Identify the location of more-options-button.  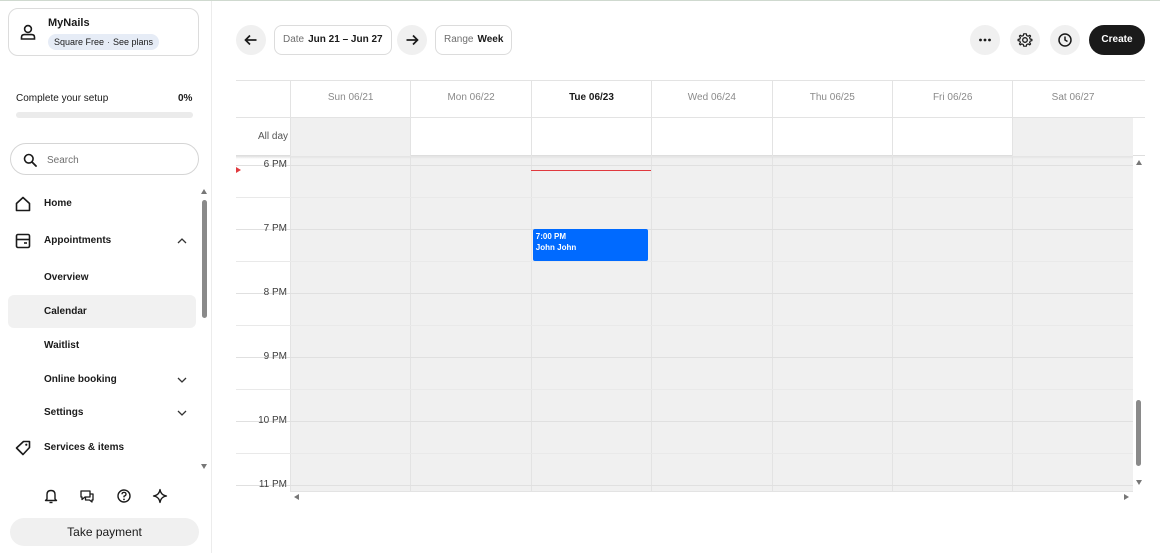
(985, 40).